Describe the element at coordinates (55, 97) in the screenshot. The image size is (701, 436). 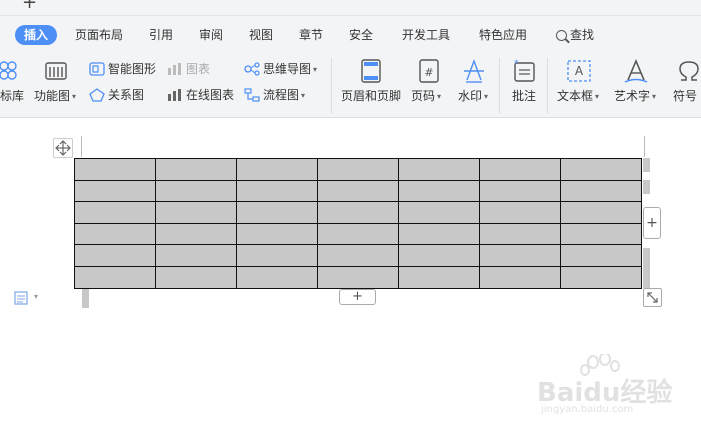
I see `function-chart-button: 功能图 ▾` at that location.